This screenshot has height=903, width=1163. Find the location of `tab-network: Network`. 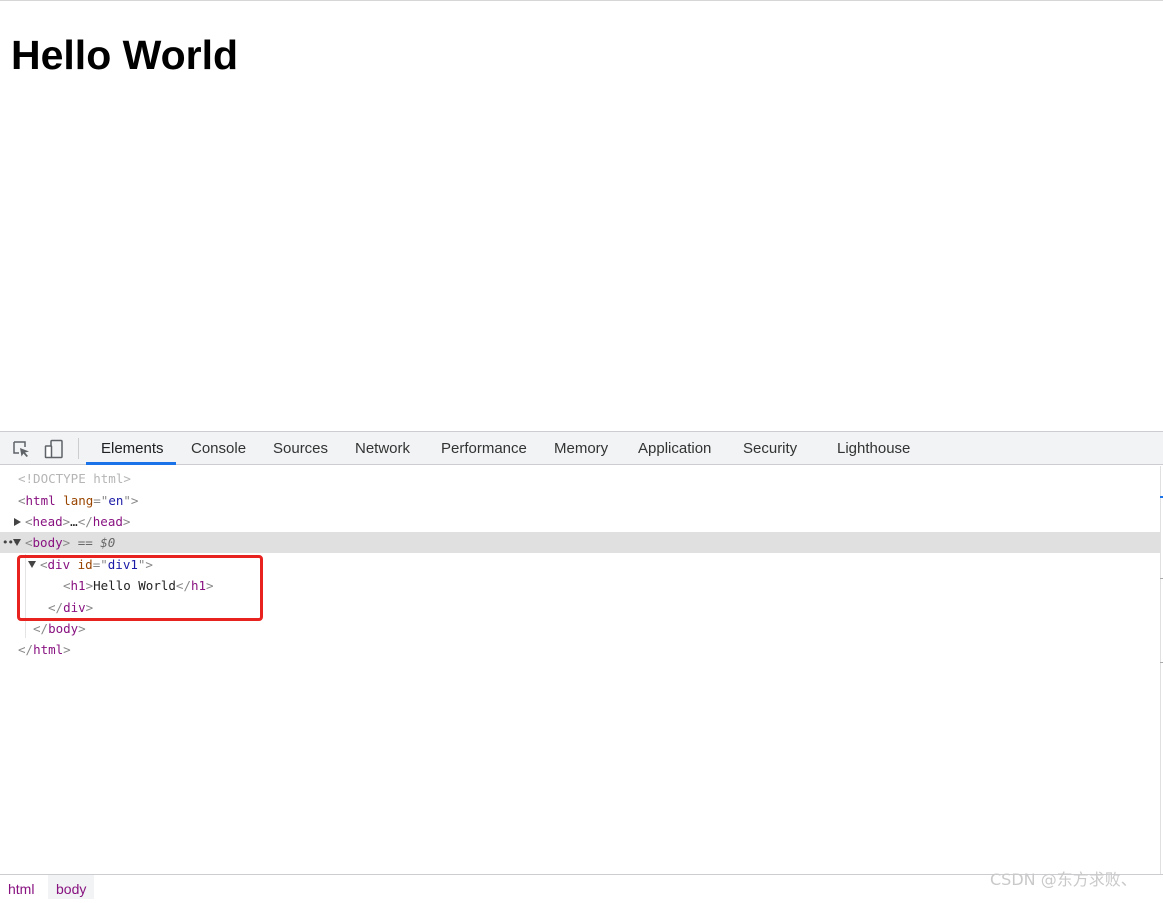

tab-network: Network is located at coordinates (382, 448).